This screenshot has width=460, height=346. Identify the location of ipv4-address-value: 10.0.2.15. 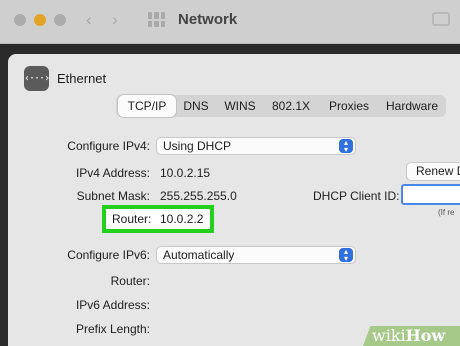
(185, 173).